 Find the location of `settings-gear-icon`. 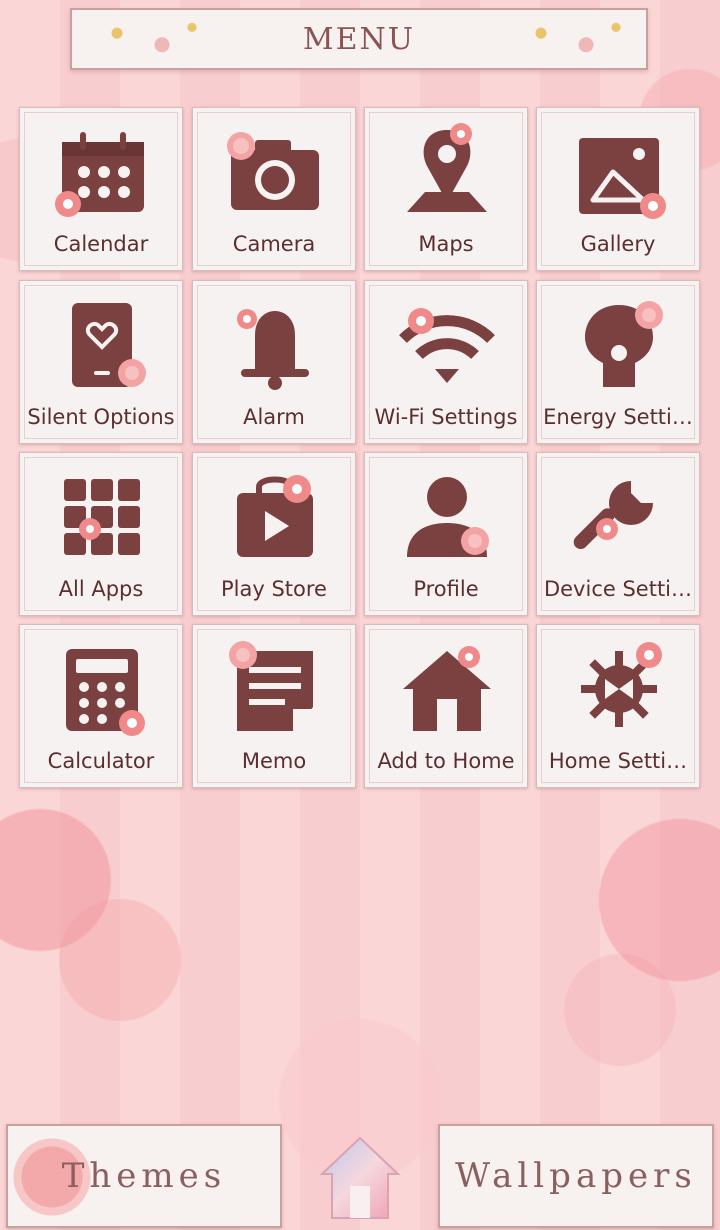

settings-gear-icon is located at coordinates (621, 684).